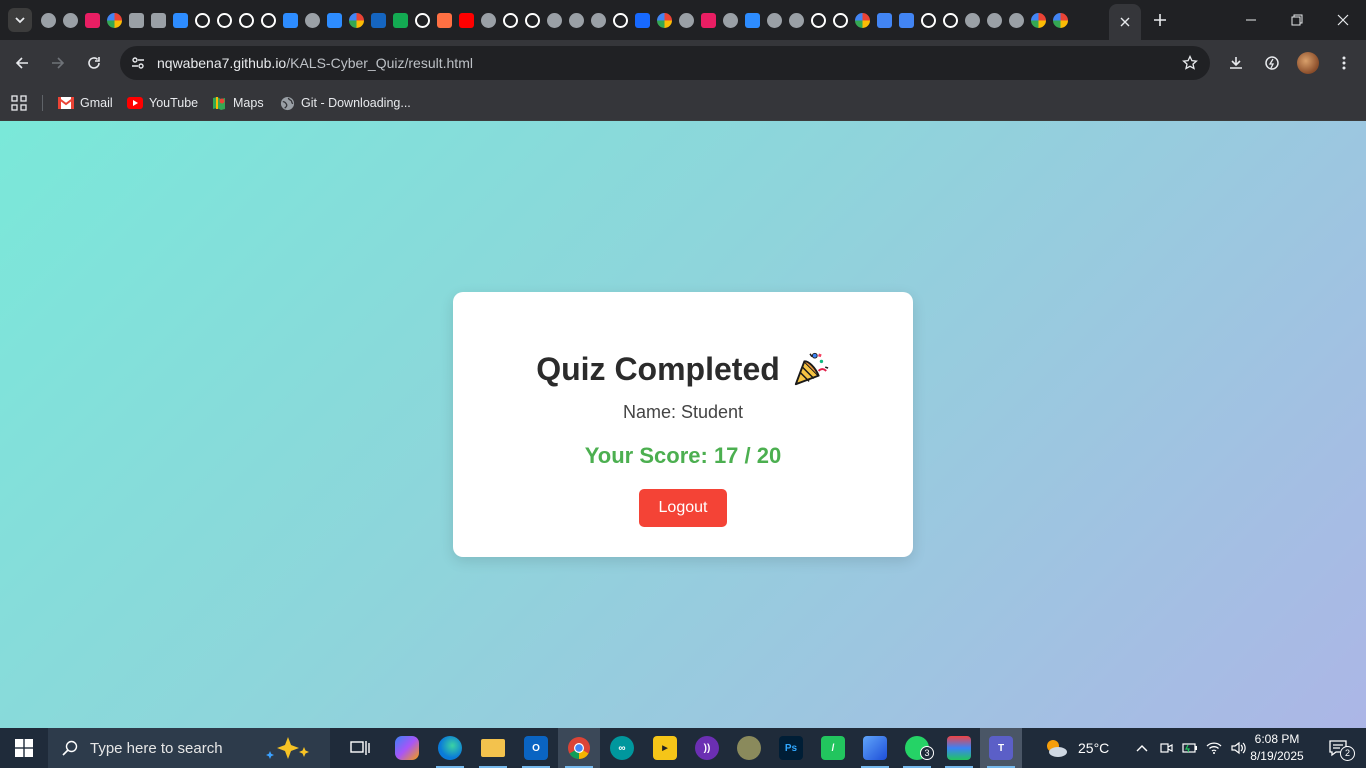 This screenshot has height=768, width=1366. What do you see at coordinates (1236, 63) in the screenshot?
I see `downloads-button` at bounding box center [1236, 63].